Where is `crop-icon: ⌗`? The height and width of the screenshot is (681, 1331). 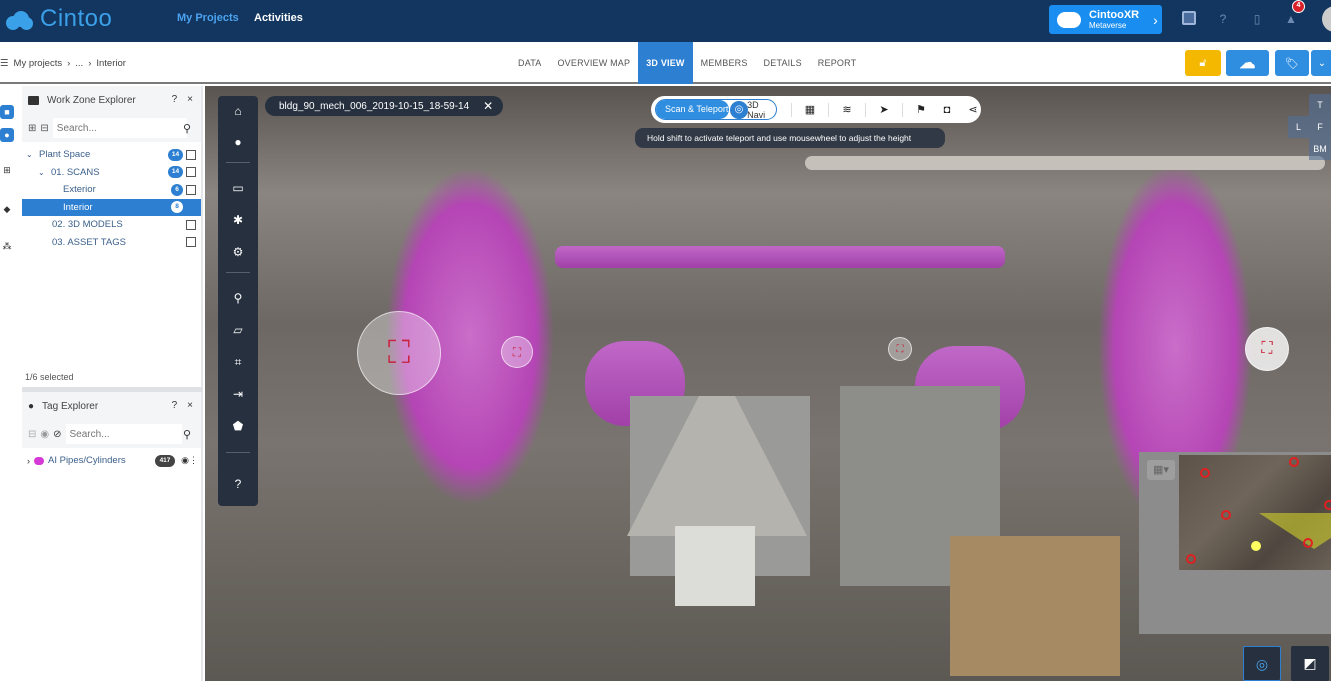
crop-icon: ⌗ is located at coordinates (238, 362).